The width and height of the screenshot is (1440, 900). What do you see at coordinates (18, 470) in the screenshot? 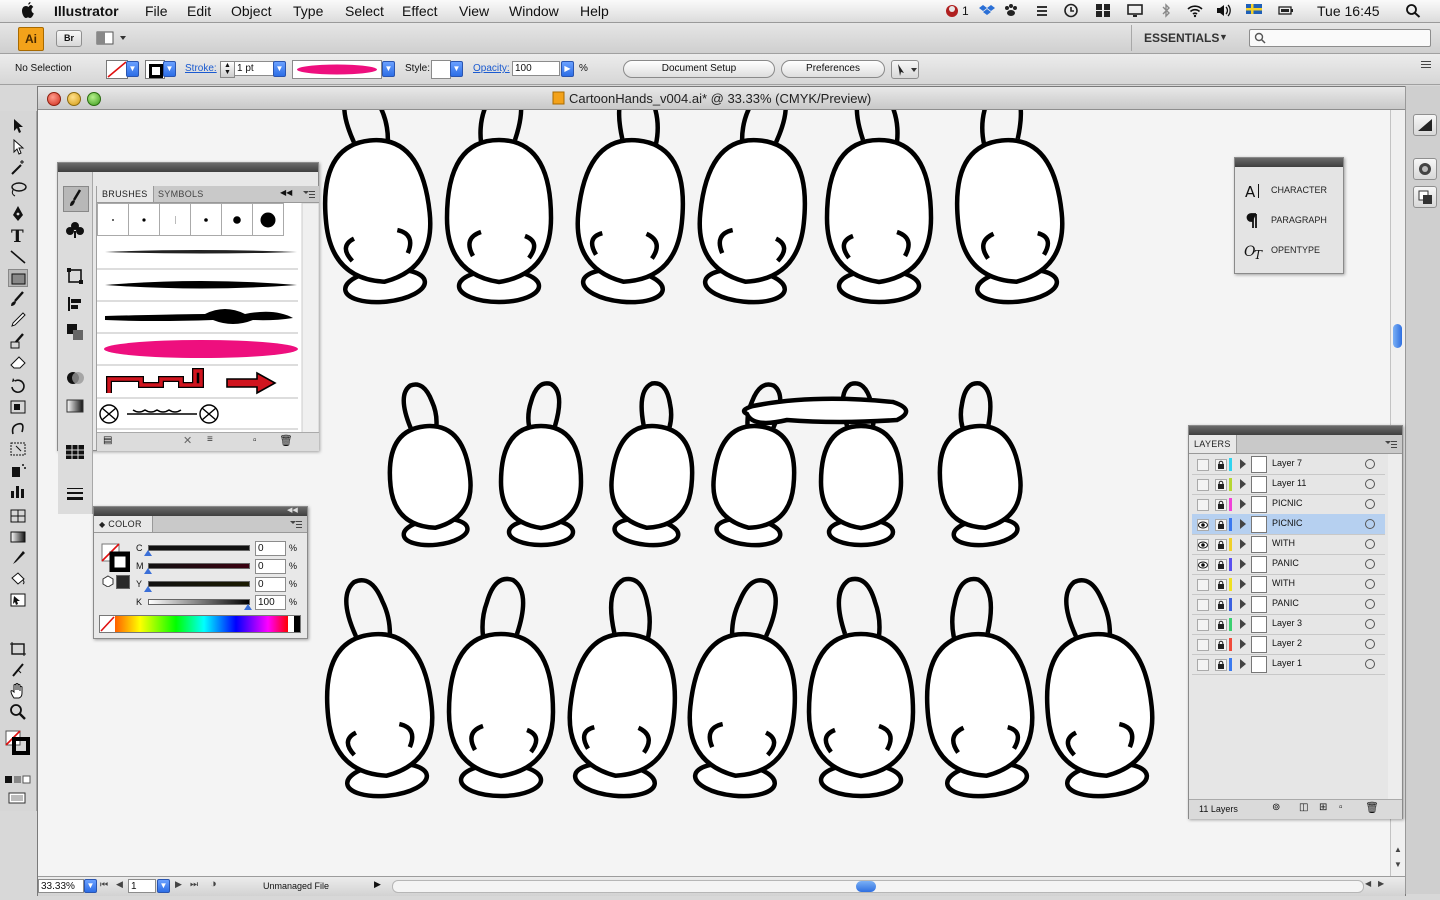
I see `symbol-sprayer-tool` at bounding box center [18, 470].